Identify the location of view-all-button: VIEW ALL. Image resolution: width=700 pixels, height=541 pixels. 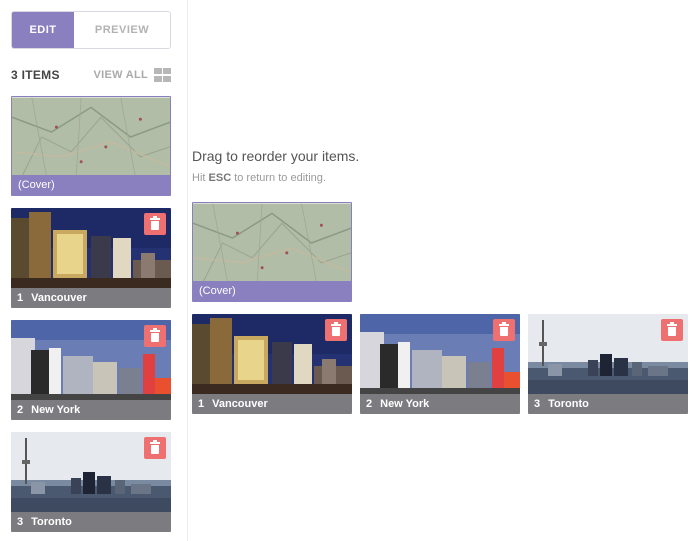
(132, 75).